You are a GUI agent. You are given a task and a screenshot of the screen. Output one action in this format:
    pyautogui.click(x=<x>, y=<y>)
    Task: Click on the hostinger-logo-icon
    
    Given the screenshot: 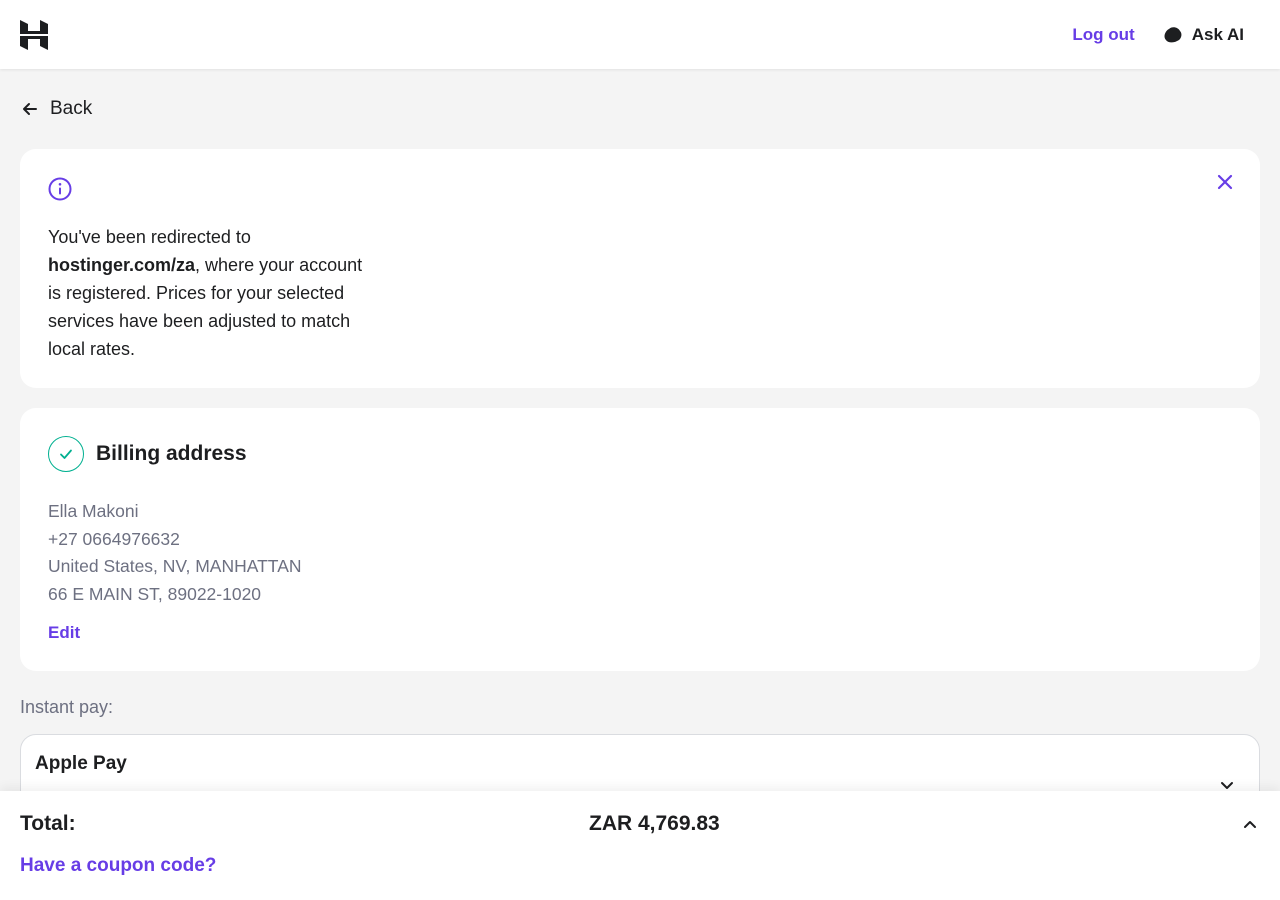 What is the action you would take?
    pyautogui.click(x=34, y=34)
    